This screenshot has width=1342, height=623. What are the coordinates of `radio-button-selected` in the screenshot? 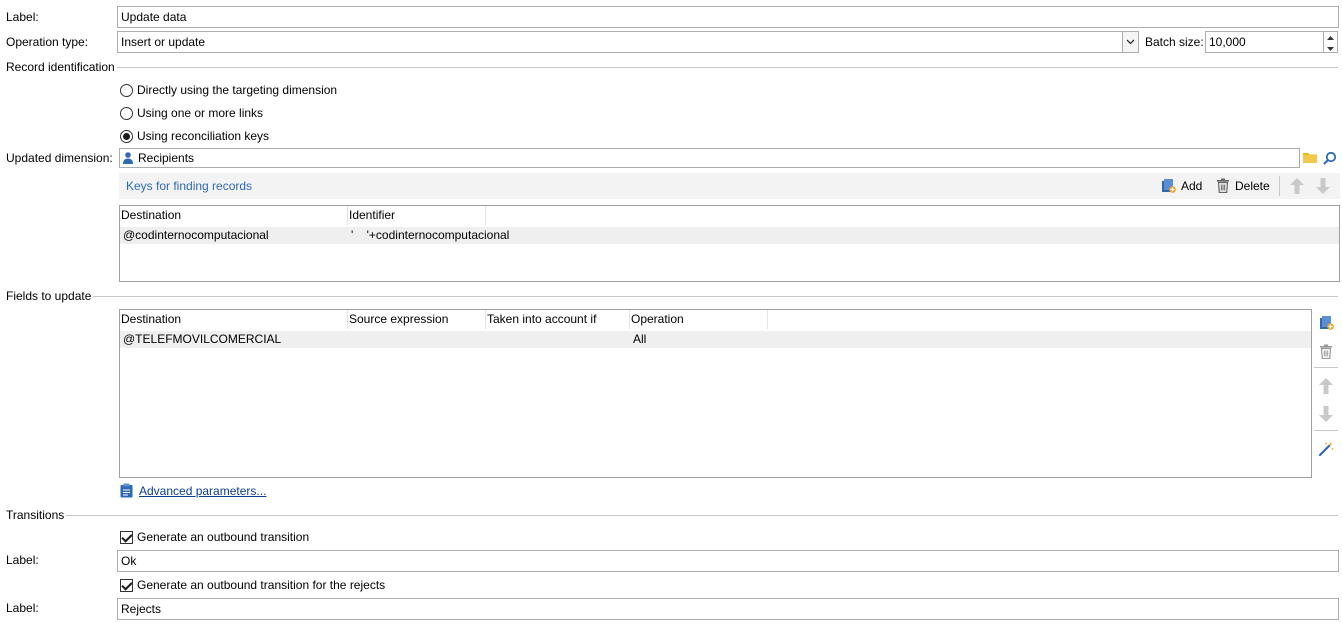 It's located at (126, 136).